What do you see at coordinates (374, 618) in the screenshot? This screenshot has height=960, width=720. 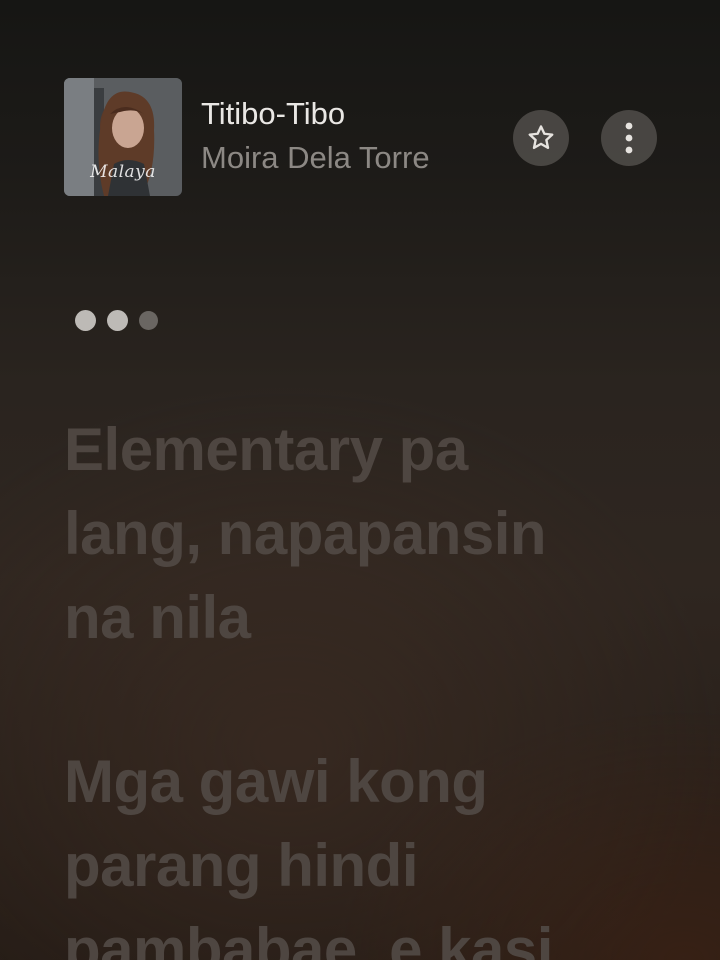 I see `lyric-line: na nila` at bounding box center [374, 618].